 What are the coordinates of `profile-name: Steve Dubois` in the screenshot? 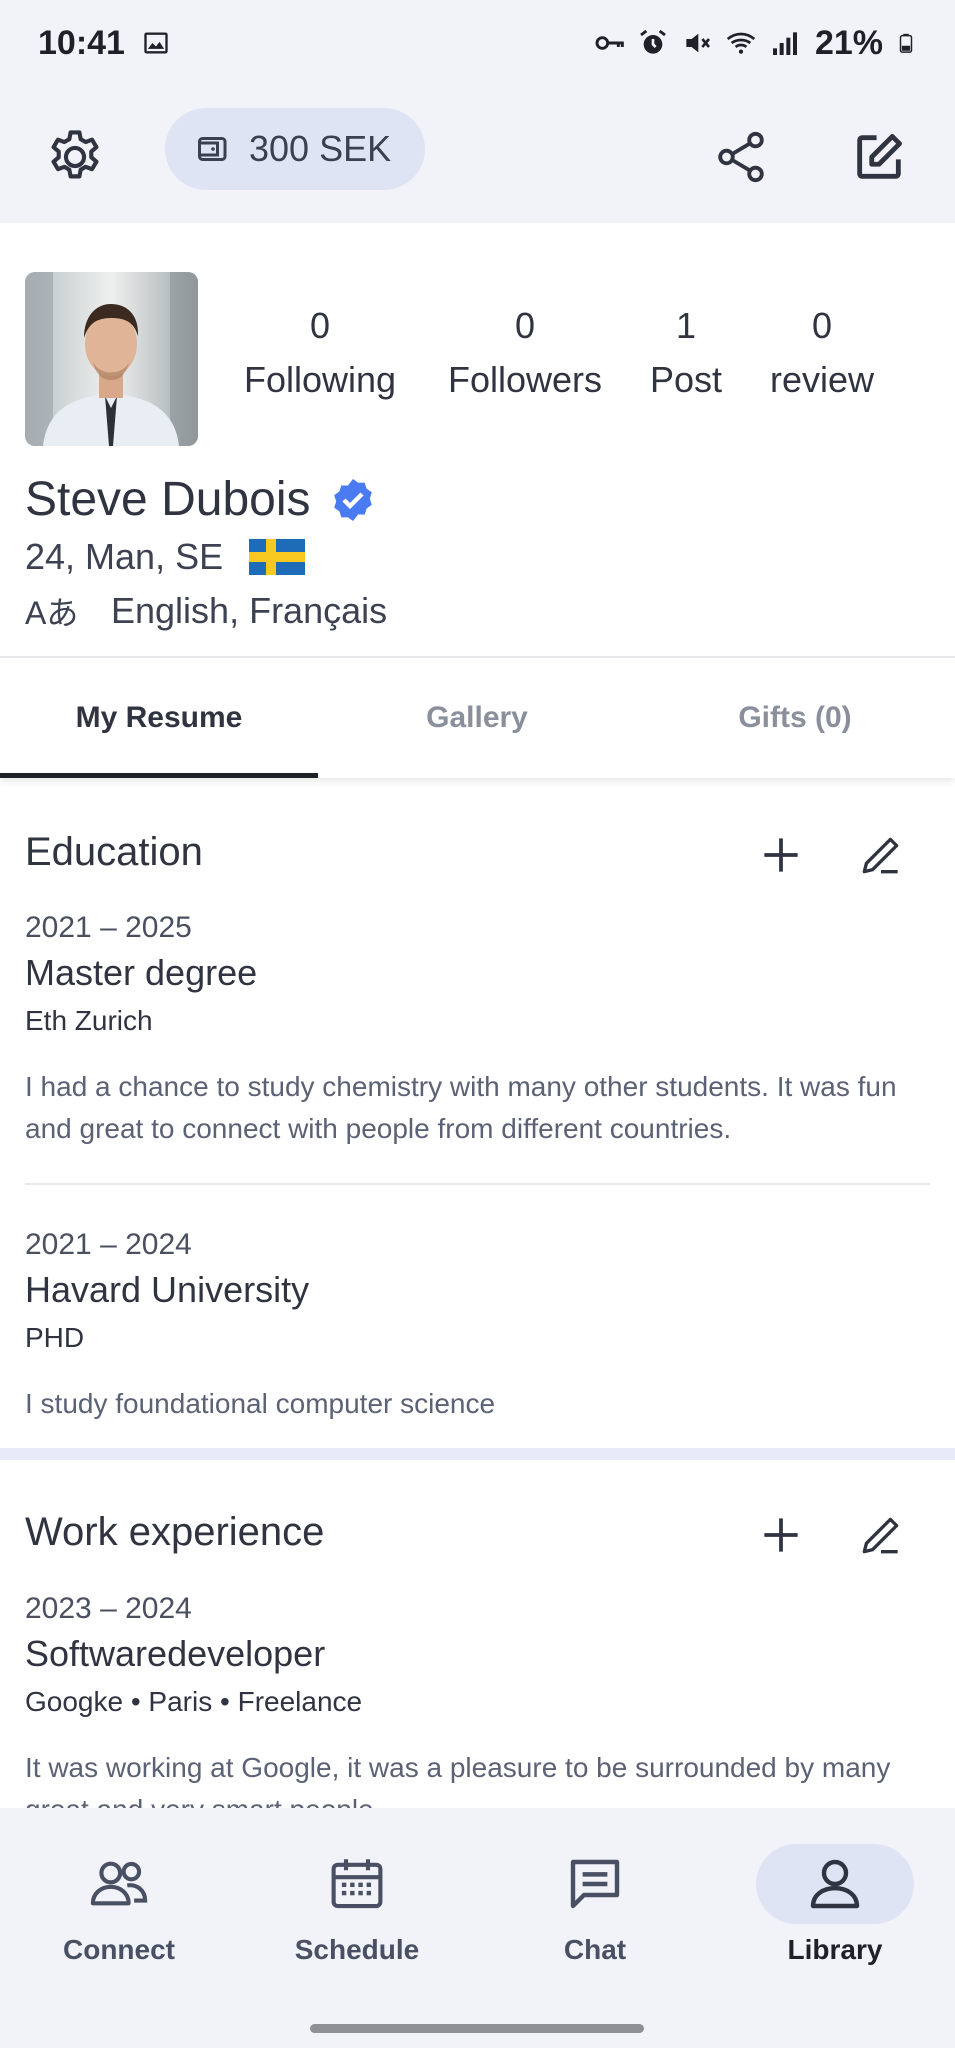 It's located at (168, 499).